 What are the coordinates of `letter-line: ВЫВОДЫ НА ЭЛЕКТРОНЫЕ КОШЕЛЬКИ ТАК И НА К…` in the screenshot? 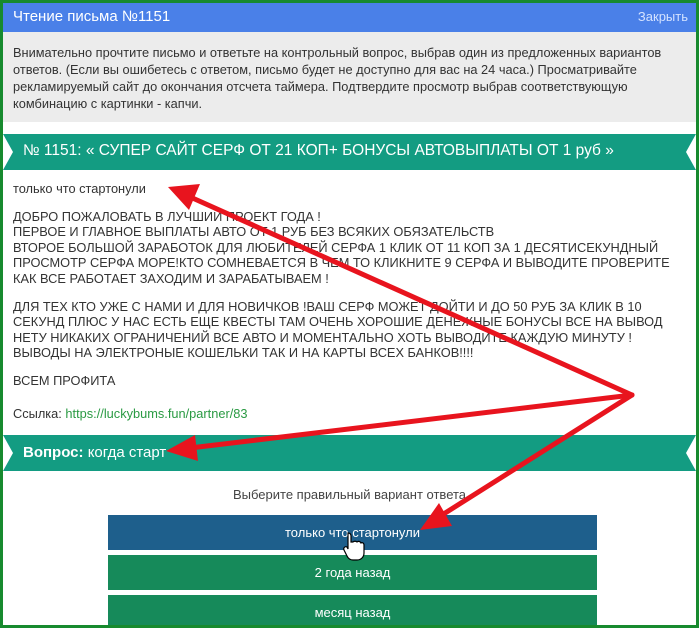 It's located at (243, 353).